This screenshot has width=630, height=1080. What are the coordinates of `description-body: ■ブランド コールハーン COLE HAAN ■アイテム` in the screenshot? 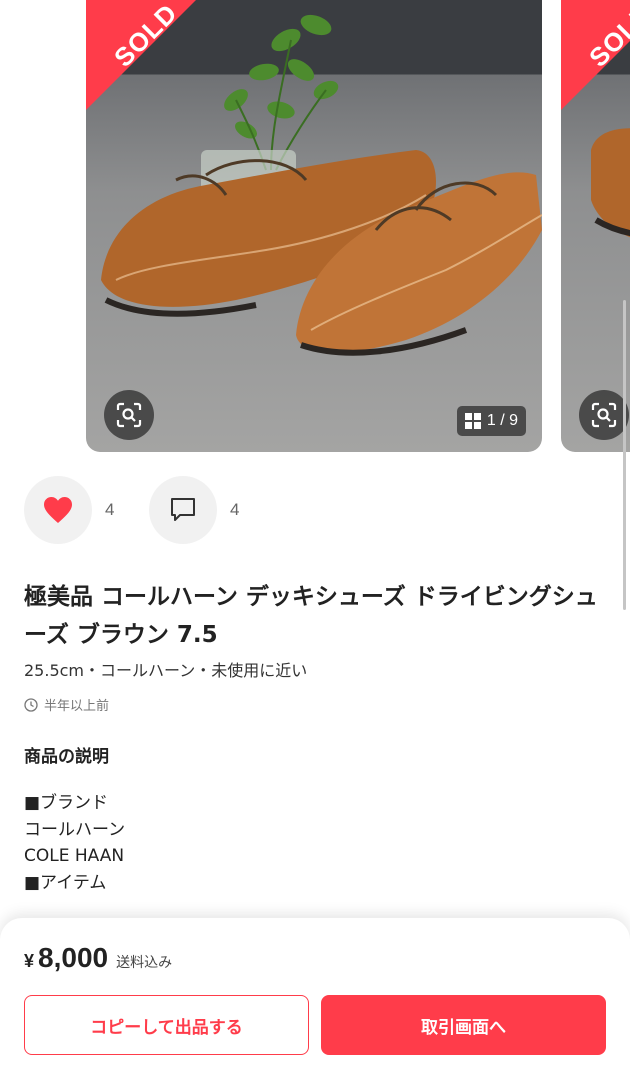 It's located at (74, 843).